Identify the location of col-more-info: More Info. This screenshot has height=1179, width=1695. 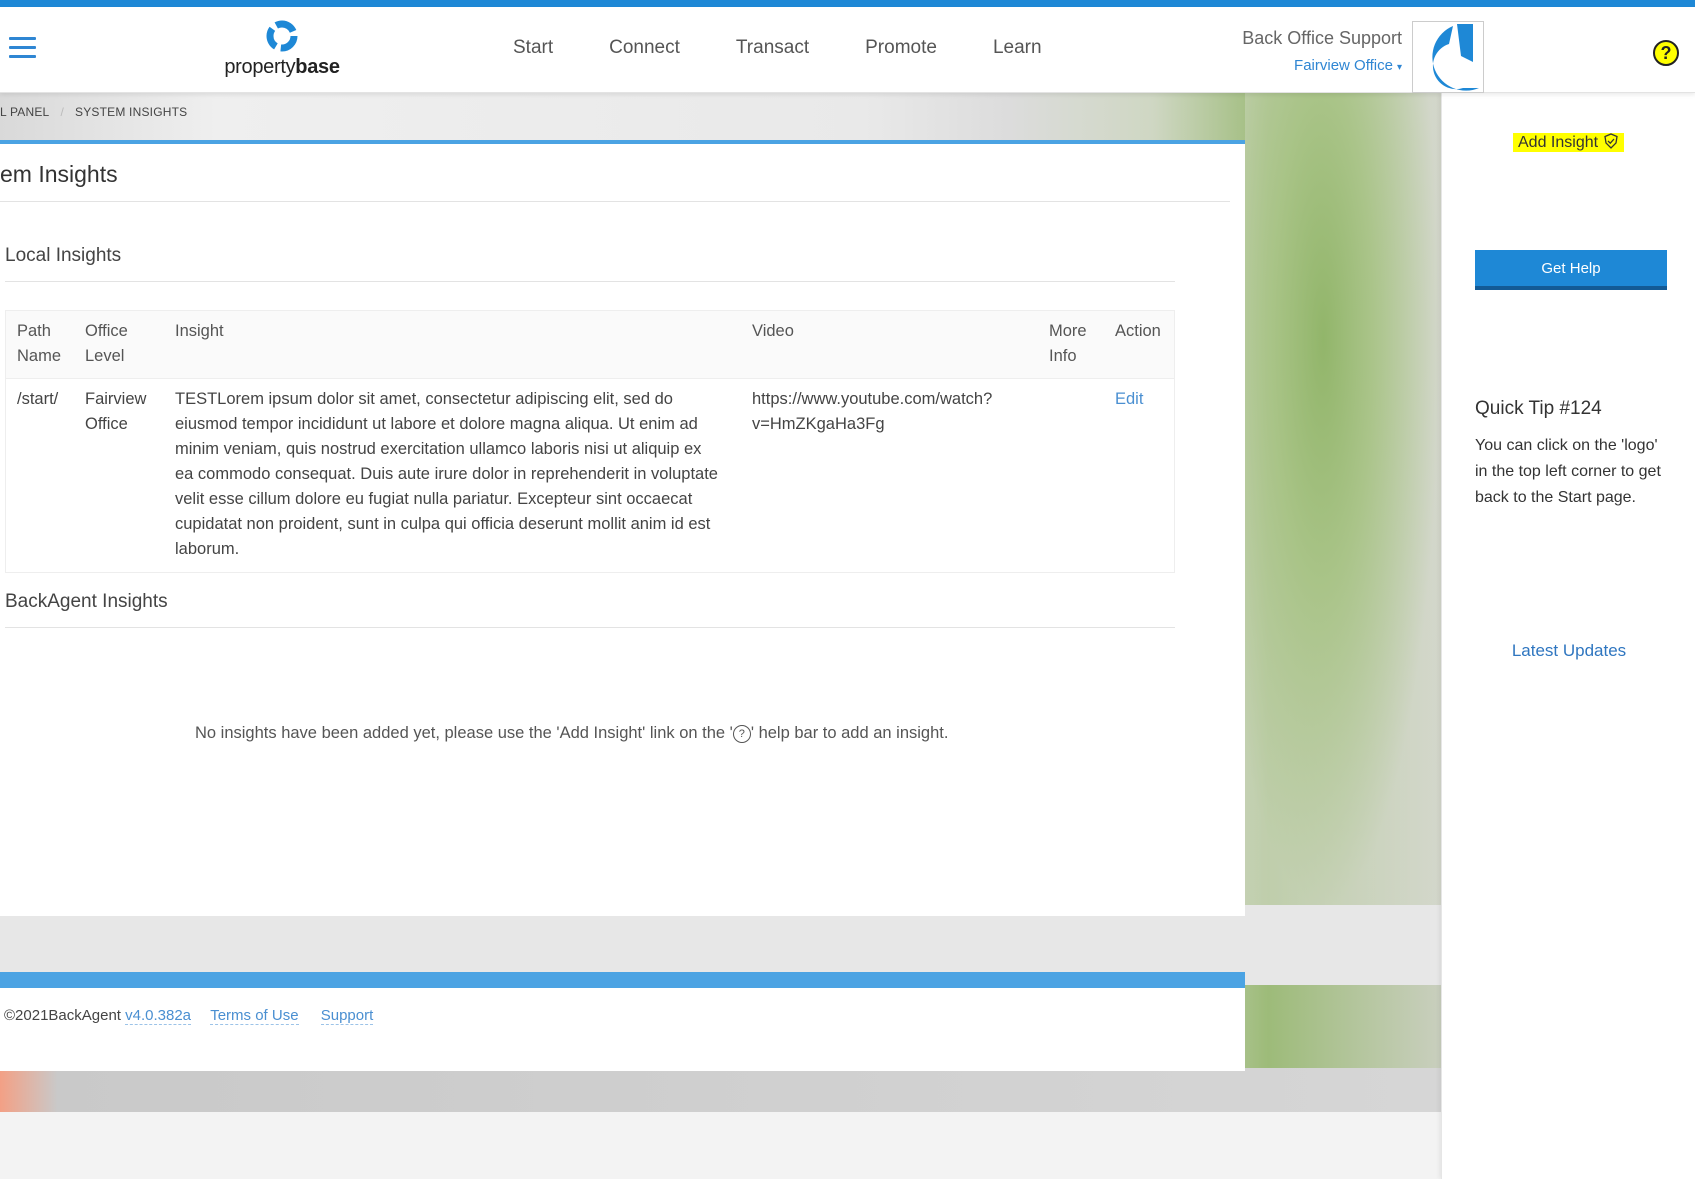
(1068, 343).